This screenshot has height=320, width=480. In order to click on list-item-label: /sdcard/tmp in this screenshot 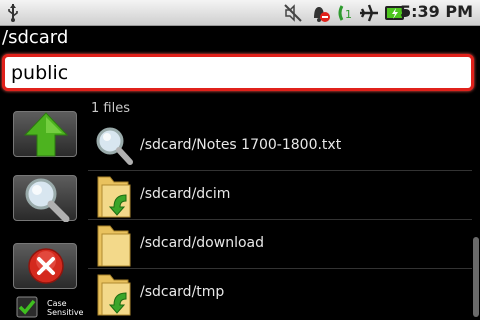, I will do `click(182, 292)`.